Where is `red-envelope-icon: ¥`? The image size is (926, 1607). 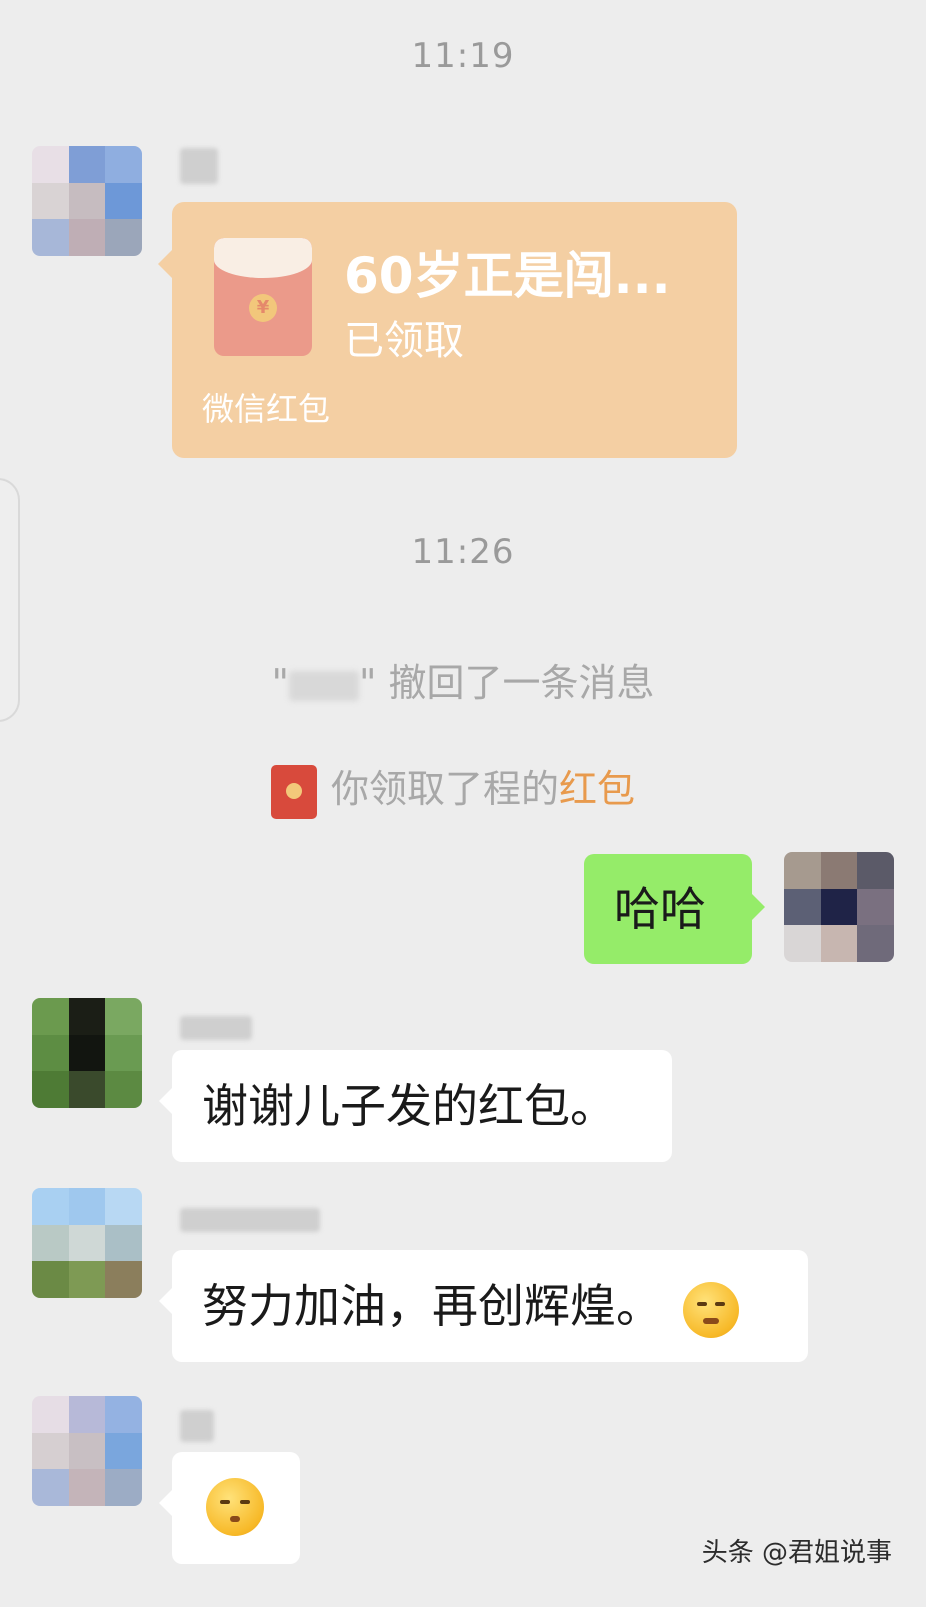
red-envelope-icon: ¥ is located at coordinates (263, 297).